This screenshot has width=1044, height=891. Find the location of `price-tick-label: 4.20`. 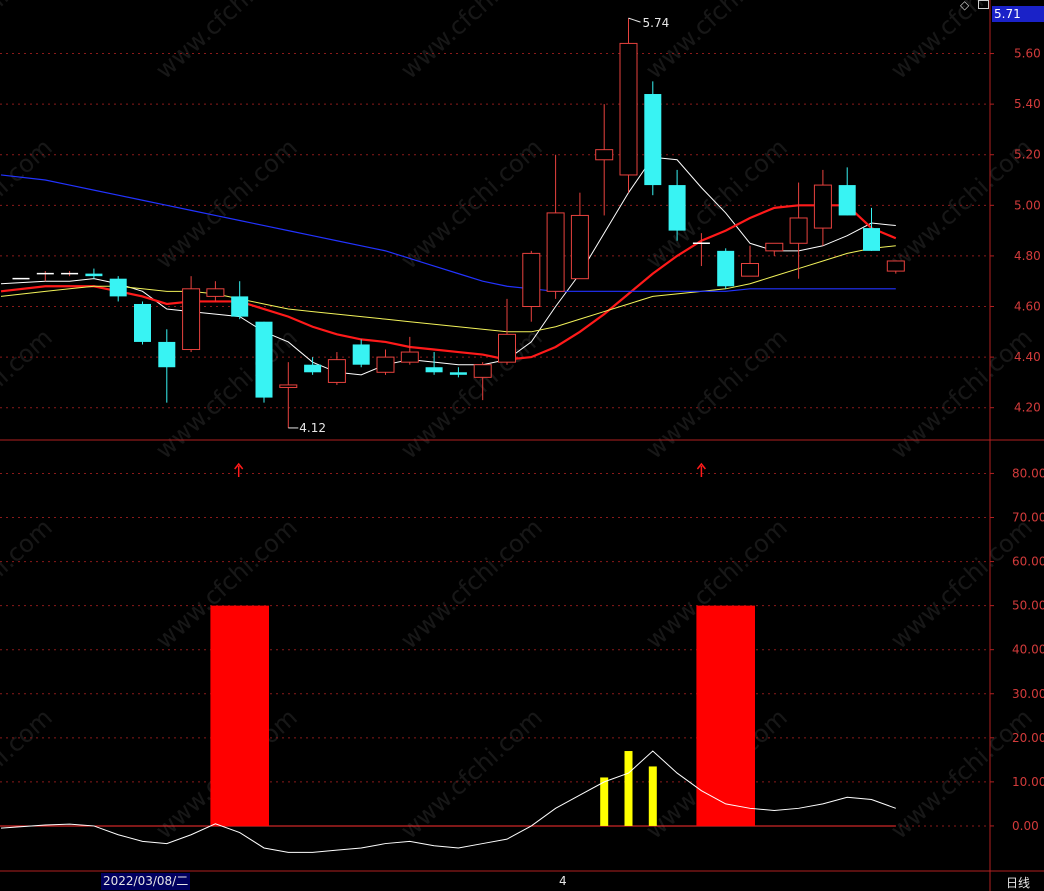

price-tick-label: 4.20 is located at coordinates (1027, 408).